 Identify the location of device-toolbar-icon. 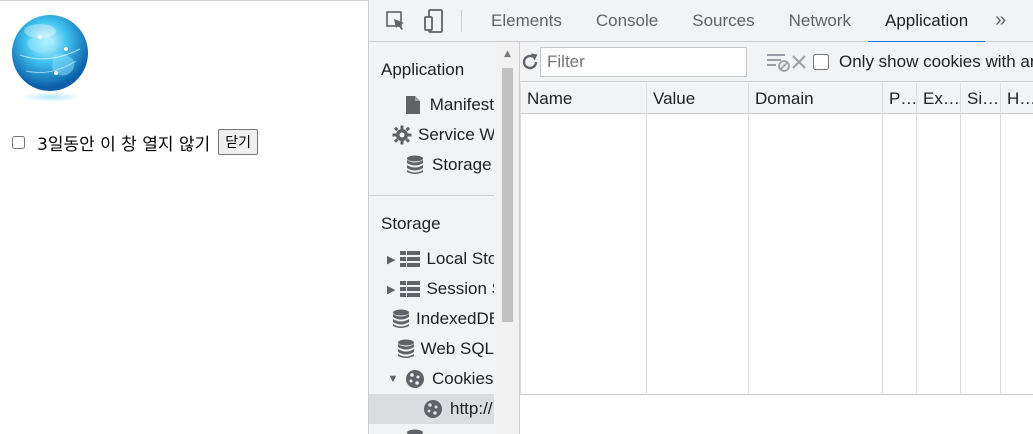
(434, 21).